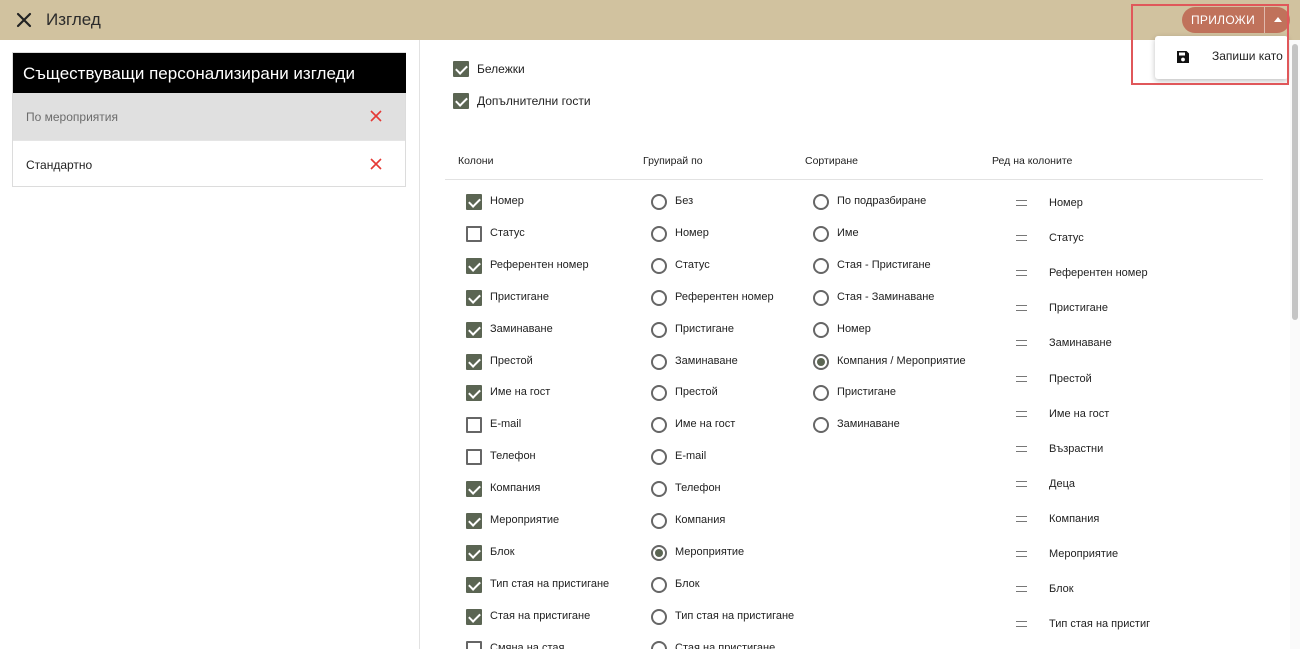  What do you see at coordinates (24, 20) in the screenshot?
I see `close-icon` at bounding box center [24, 20].